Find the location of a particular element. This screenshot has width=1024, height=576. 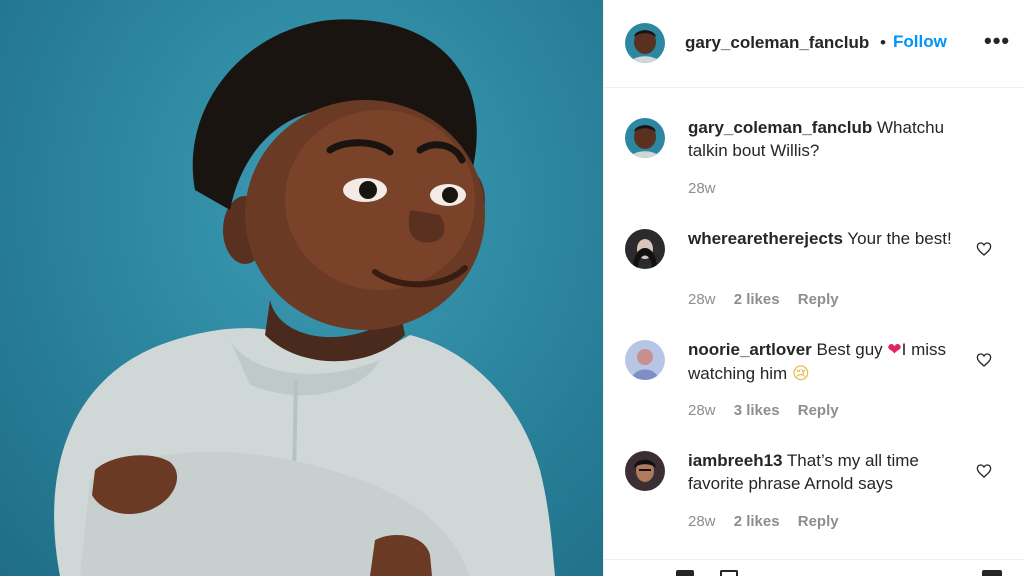

comment-username: iambreeh13 is located at coordinates (735, 460).